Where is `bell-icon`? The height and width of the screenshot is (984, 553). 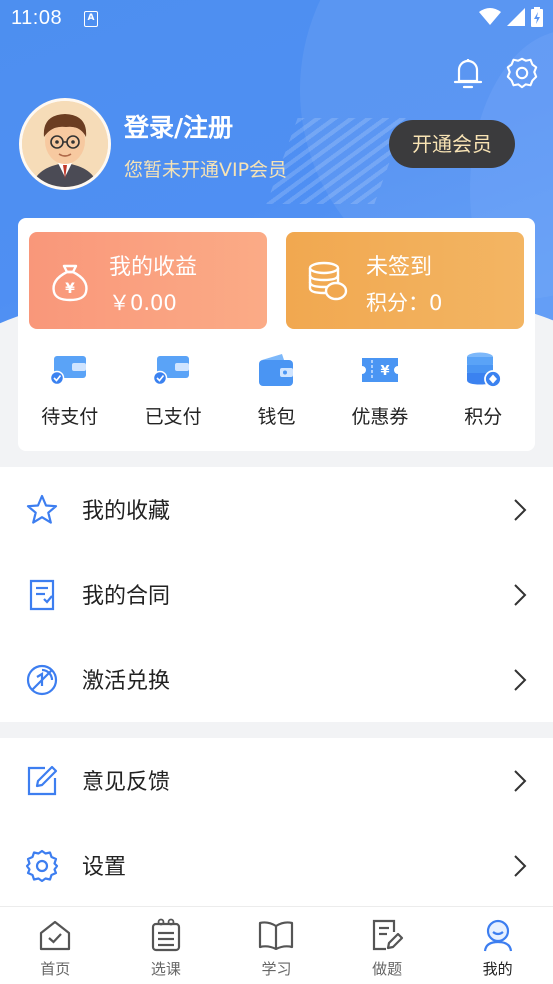 bell-icon is located at coordinates (468, 73).